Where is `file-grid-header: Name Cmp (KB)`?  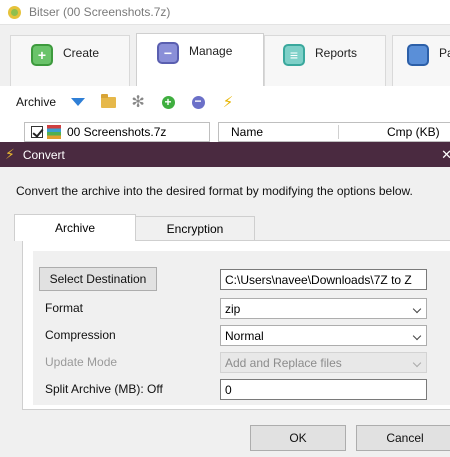 file-grid-header: Name Cmp (KB) is located at coordinates (334, 132).